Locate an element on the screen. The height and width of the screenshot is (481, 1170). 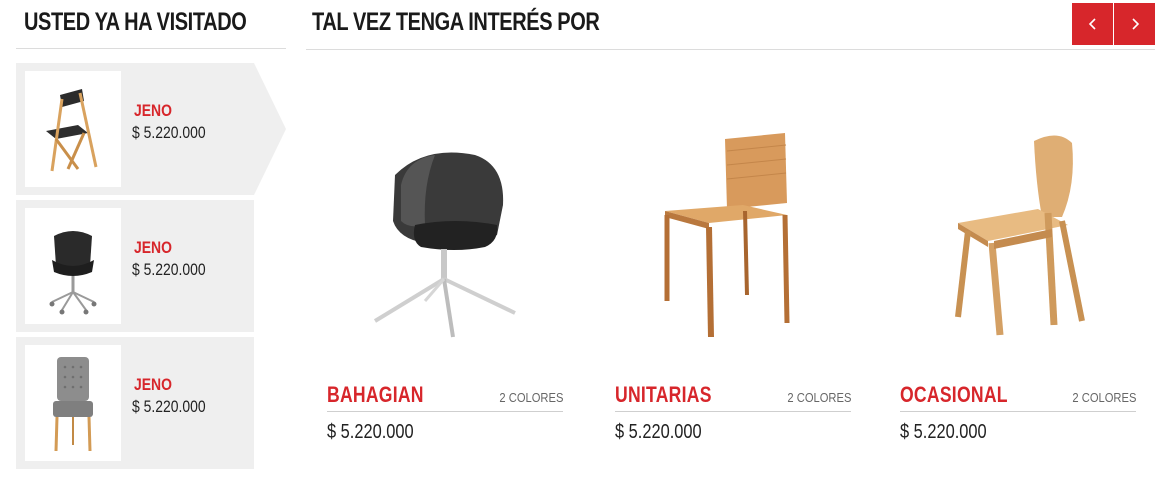
product-card: UNITARIAS 2 COLORES $ 5.220.000 is located at coordinates (733, 280).